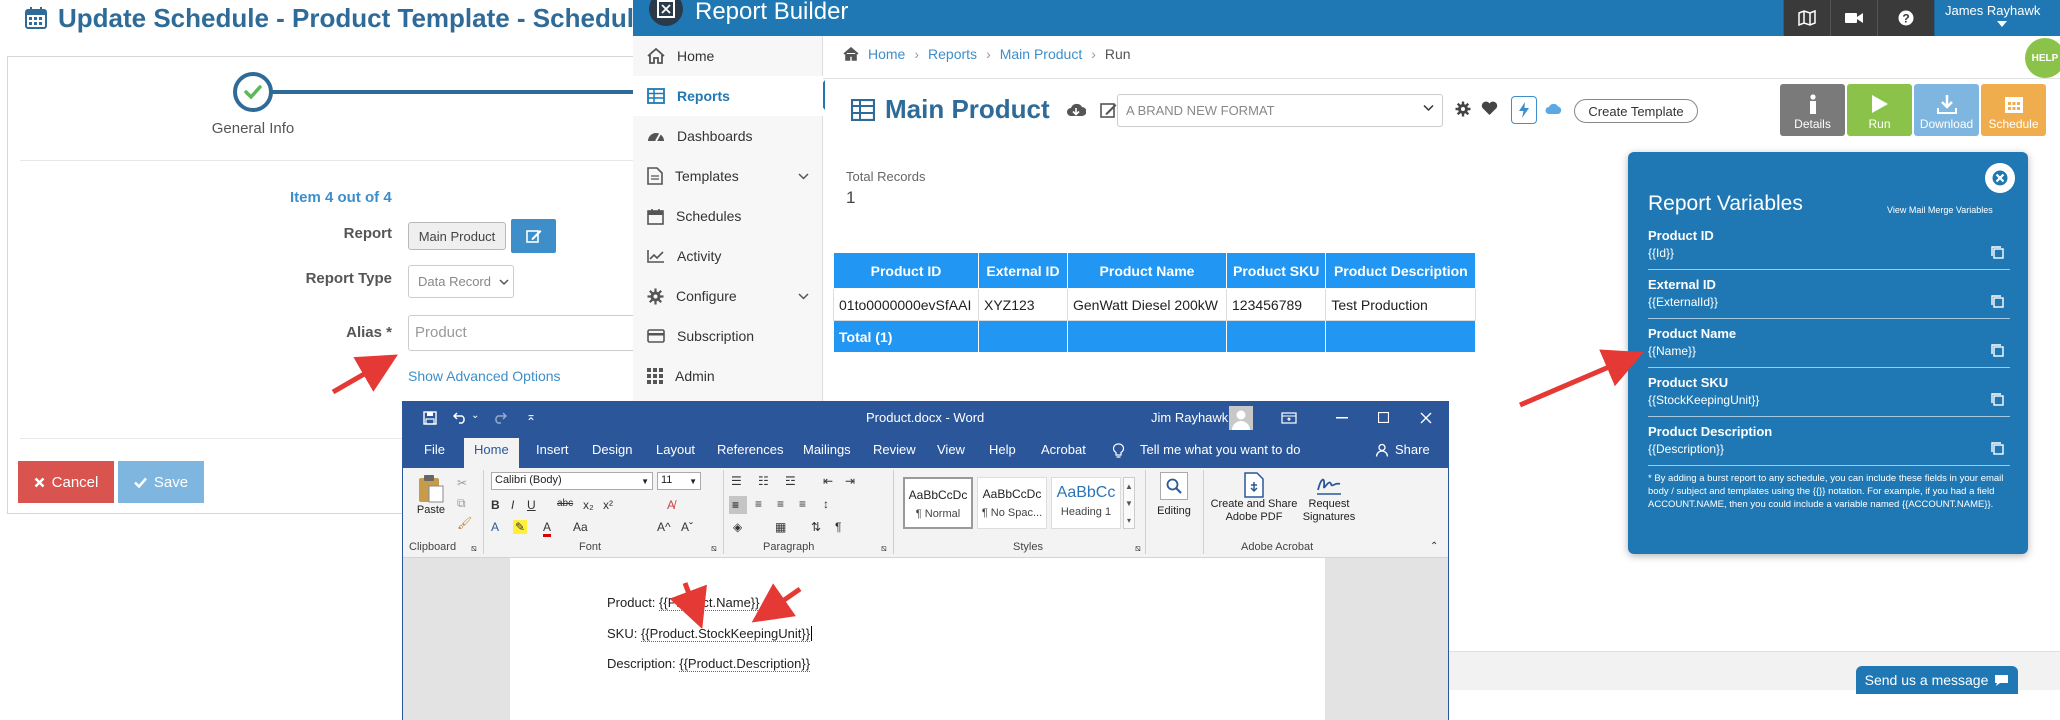 This screenshot has height=720, width=2060. Describe the element at coordinates (780, 504) in the screenshot. I see `align-right-icon: ≡` at that location.